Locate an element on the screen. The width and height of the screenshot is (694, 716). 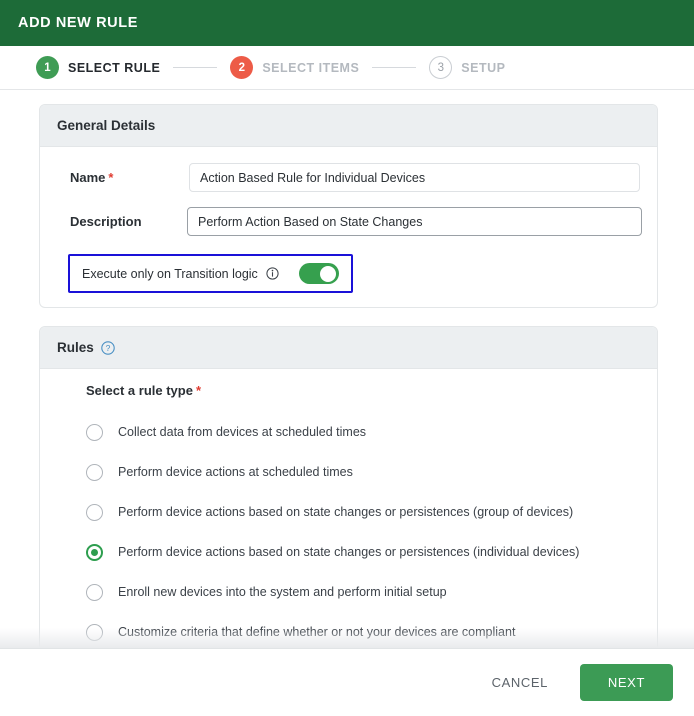
wizard-footer: CANCEL NEXT is located at coordinates (347, 682).